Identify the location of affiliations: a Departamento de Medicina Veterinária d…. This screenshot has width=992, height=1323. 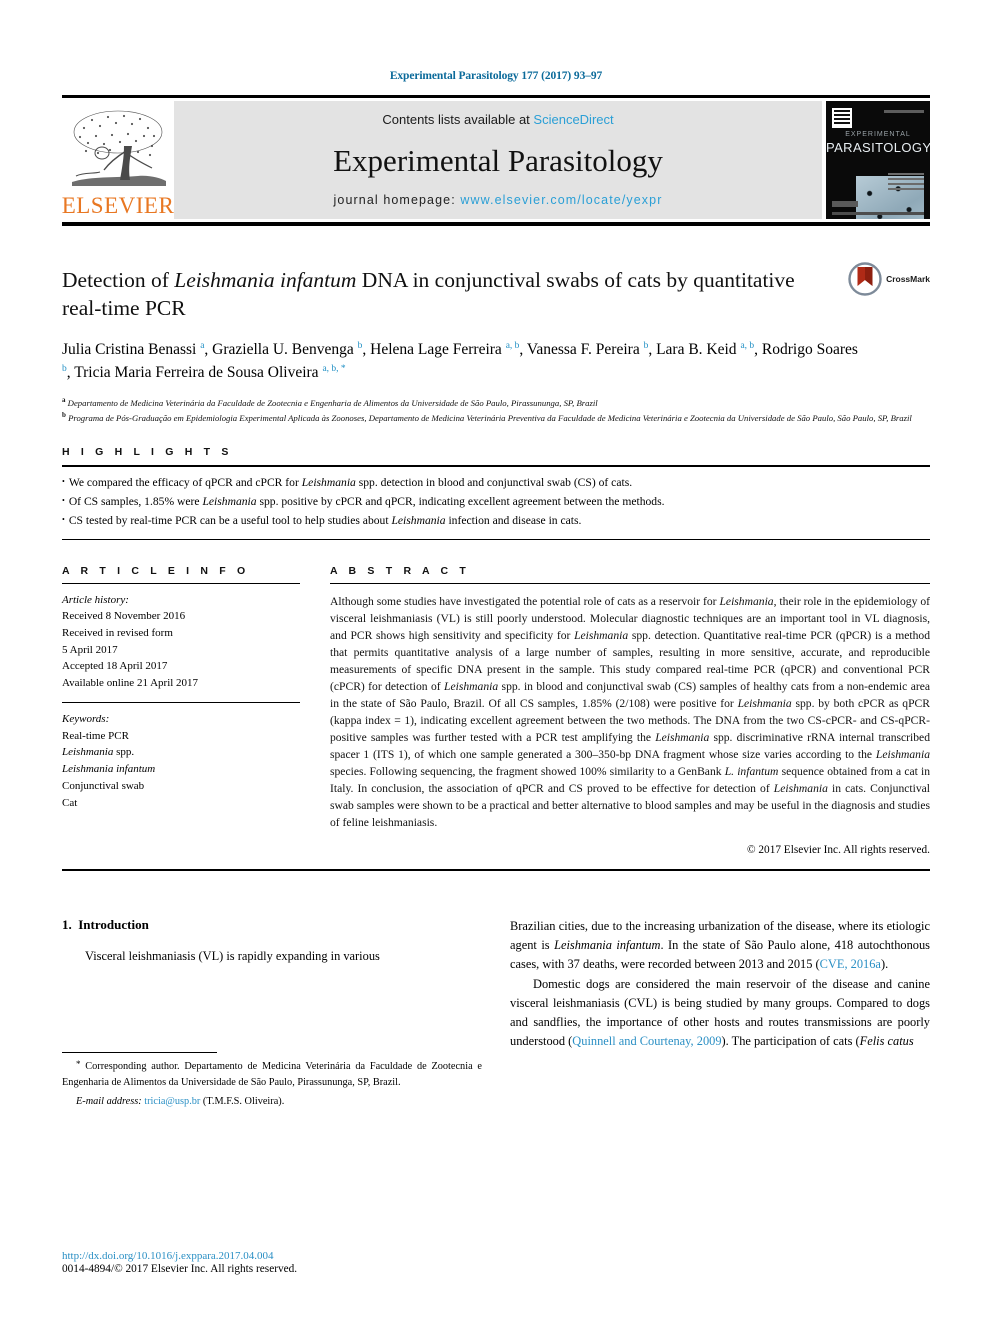
(489, 409).